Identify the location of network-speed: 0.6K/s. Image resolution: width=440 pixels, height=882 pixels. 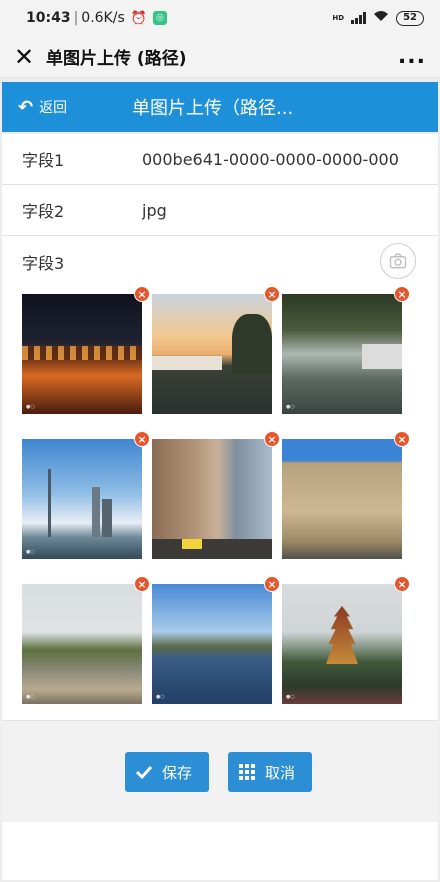
(103, 18).